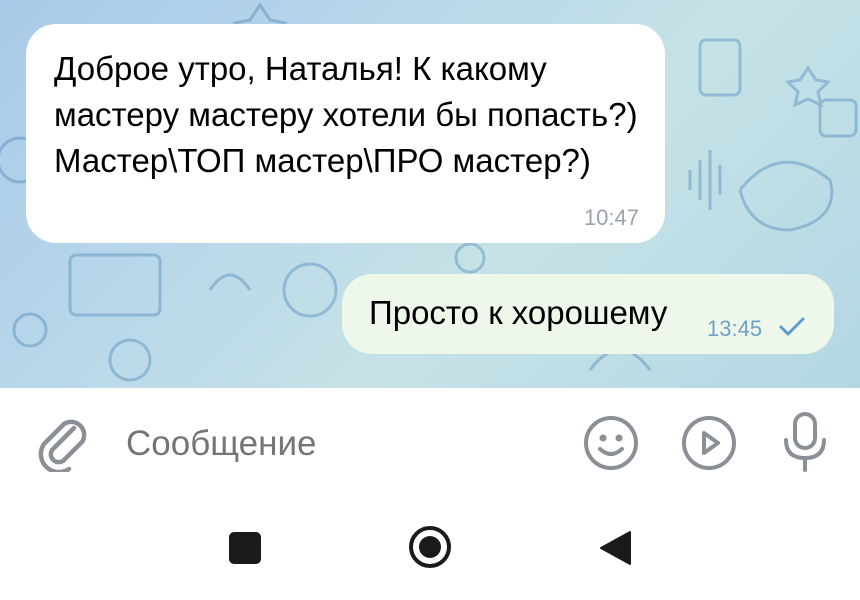 Image resolution: width=860 pixels, height=600 pixels. What do you see at coordinates (430, 547) in the screenshot?
I see `home-circle-icon` at bounding box center [430, 547].